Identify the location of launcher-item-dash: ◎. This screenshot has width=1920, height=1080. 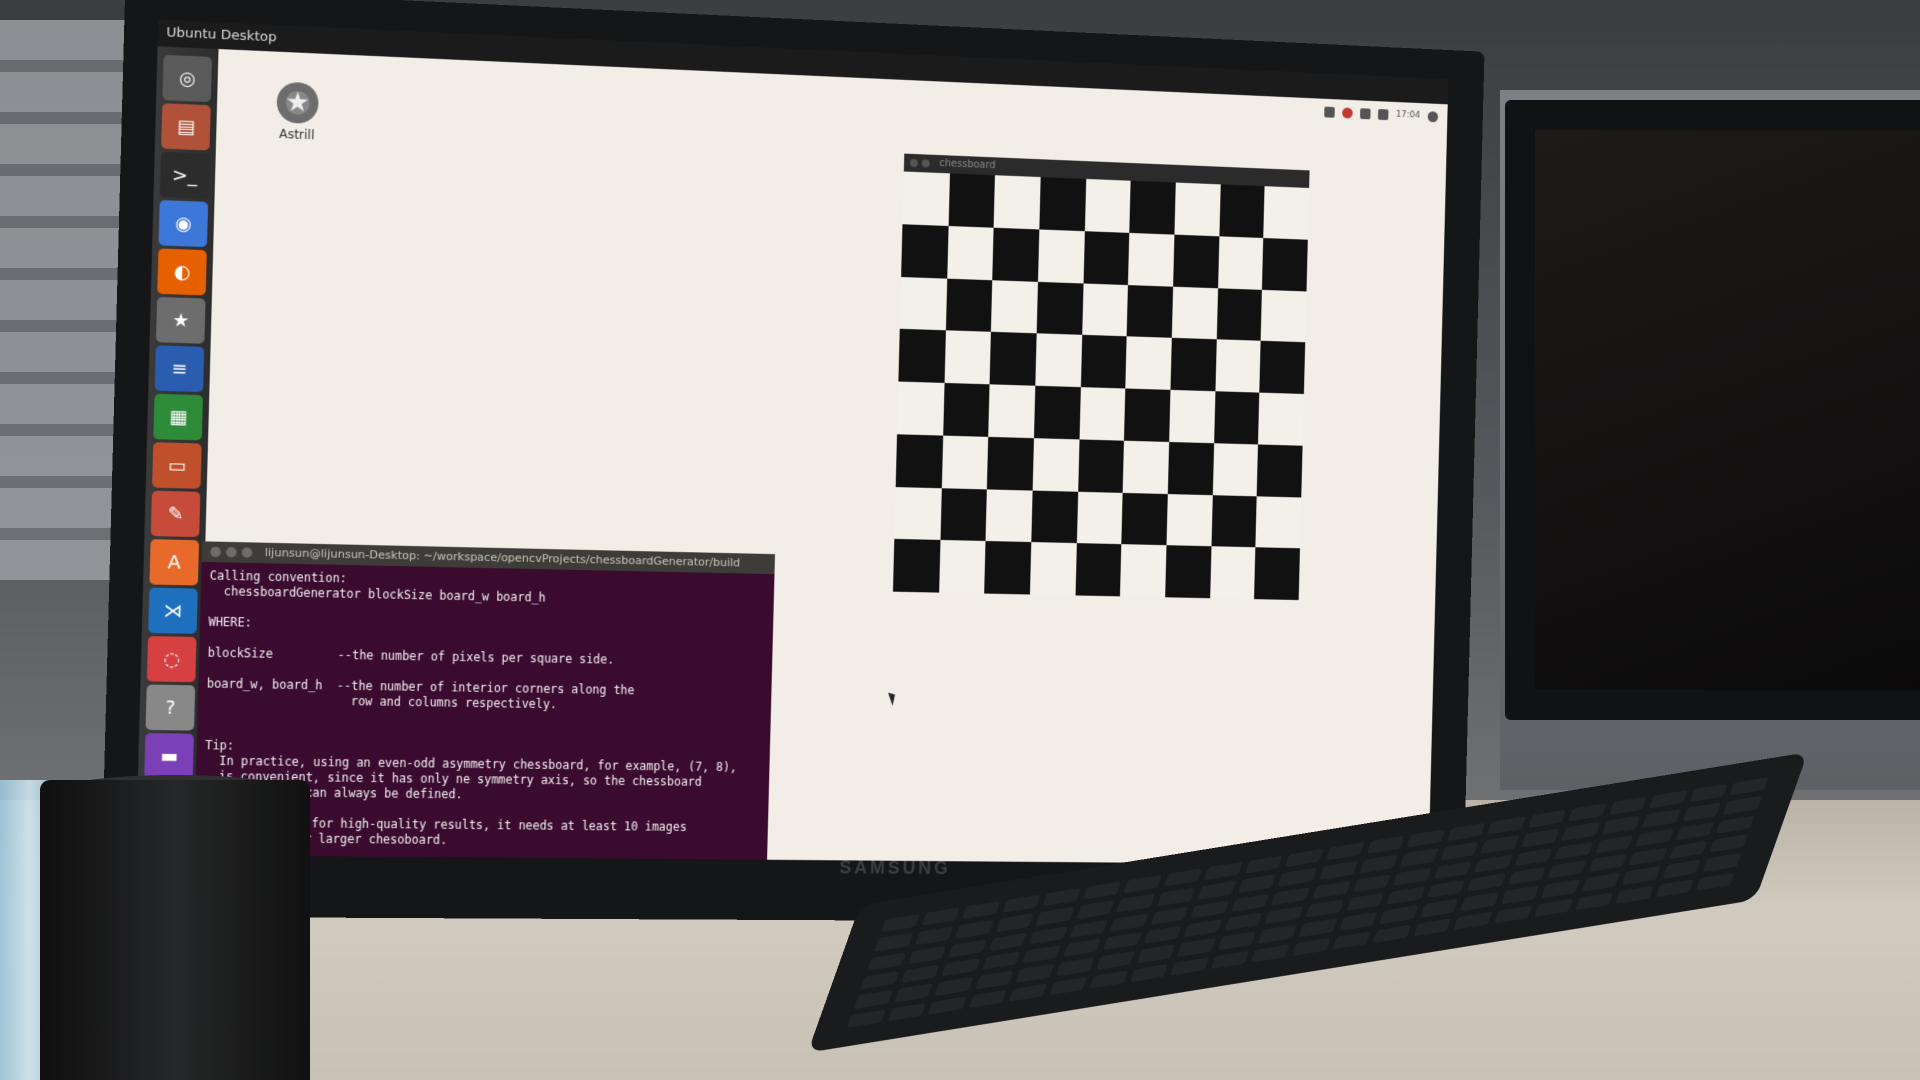
(187, 78).